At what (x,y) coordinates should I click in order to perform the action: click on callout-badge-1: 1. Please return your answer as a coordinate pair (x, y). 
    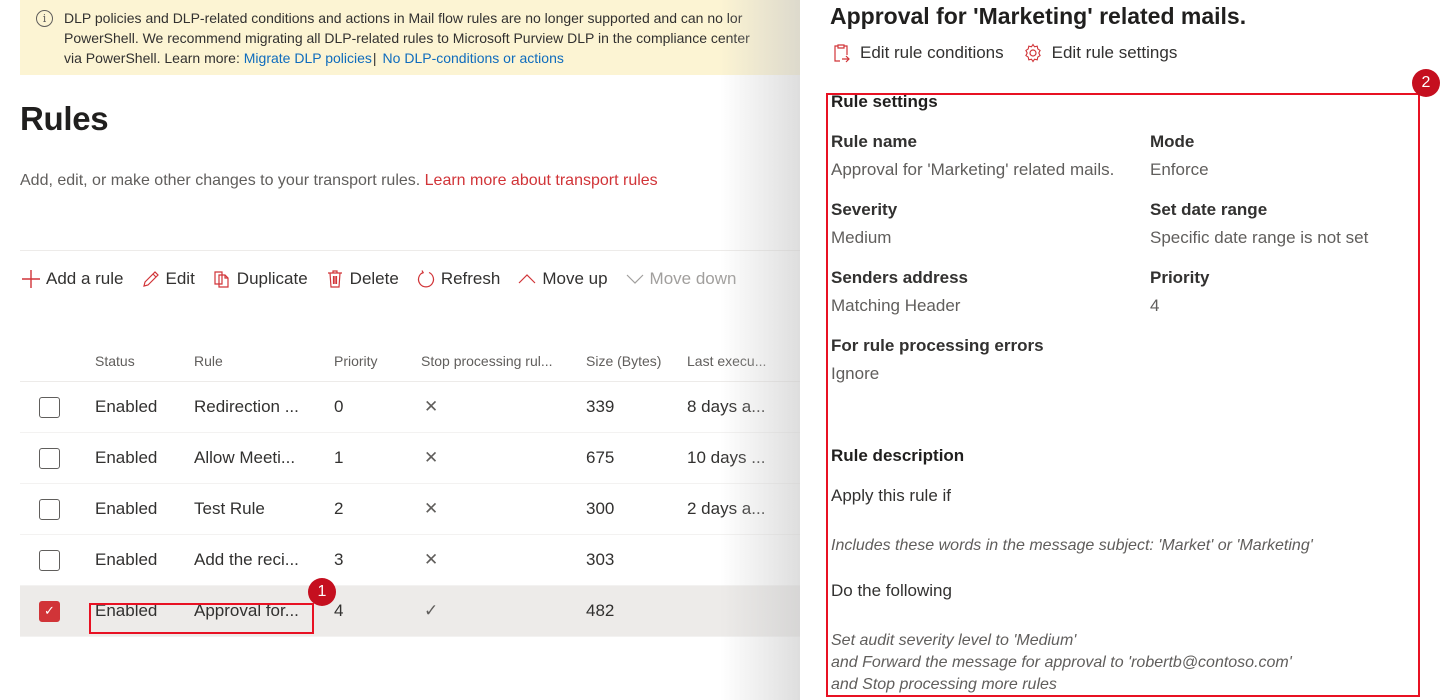
    Looking at the image, I should click on (322, 592).